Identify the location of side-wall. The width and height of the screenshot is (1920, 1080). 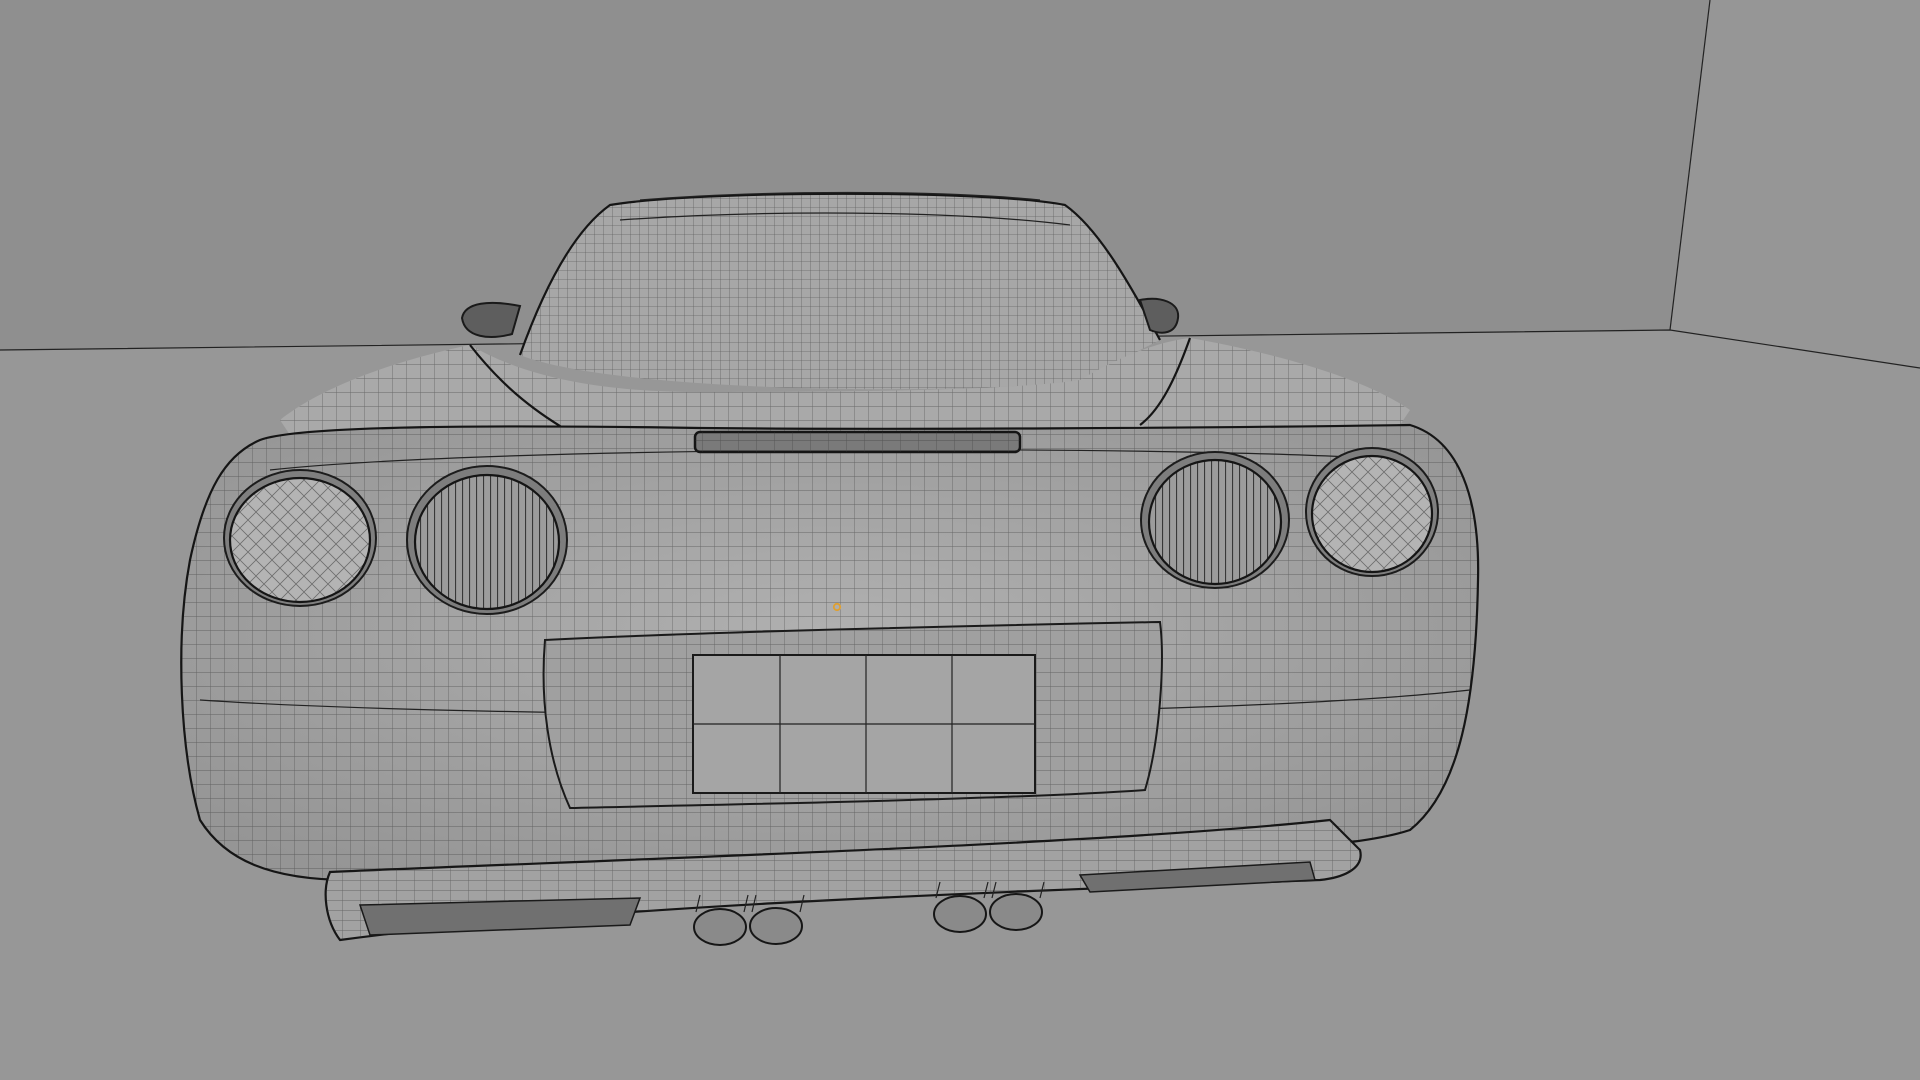
(1795, 184).